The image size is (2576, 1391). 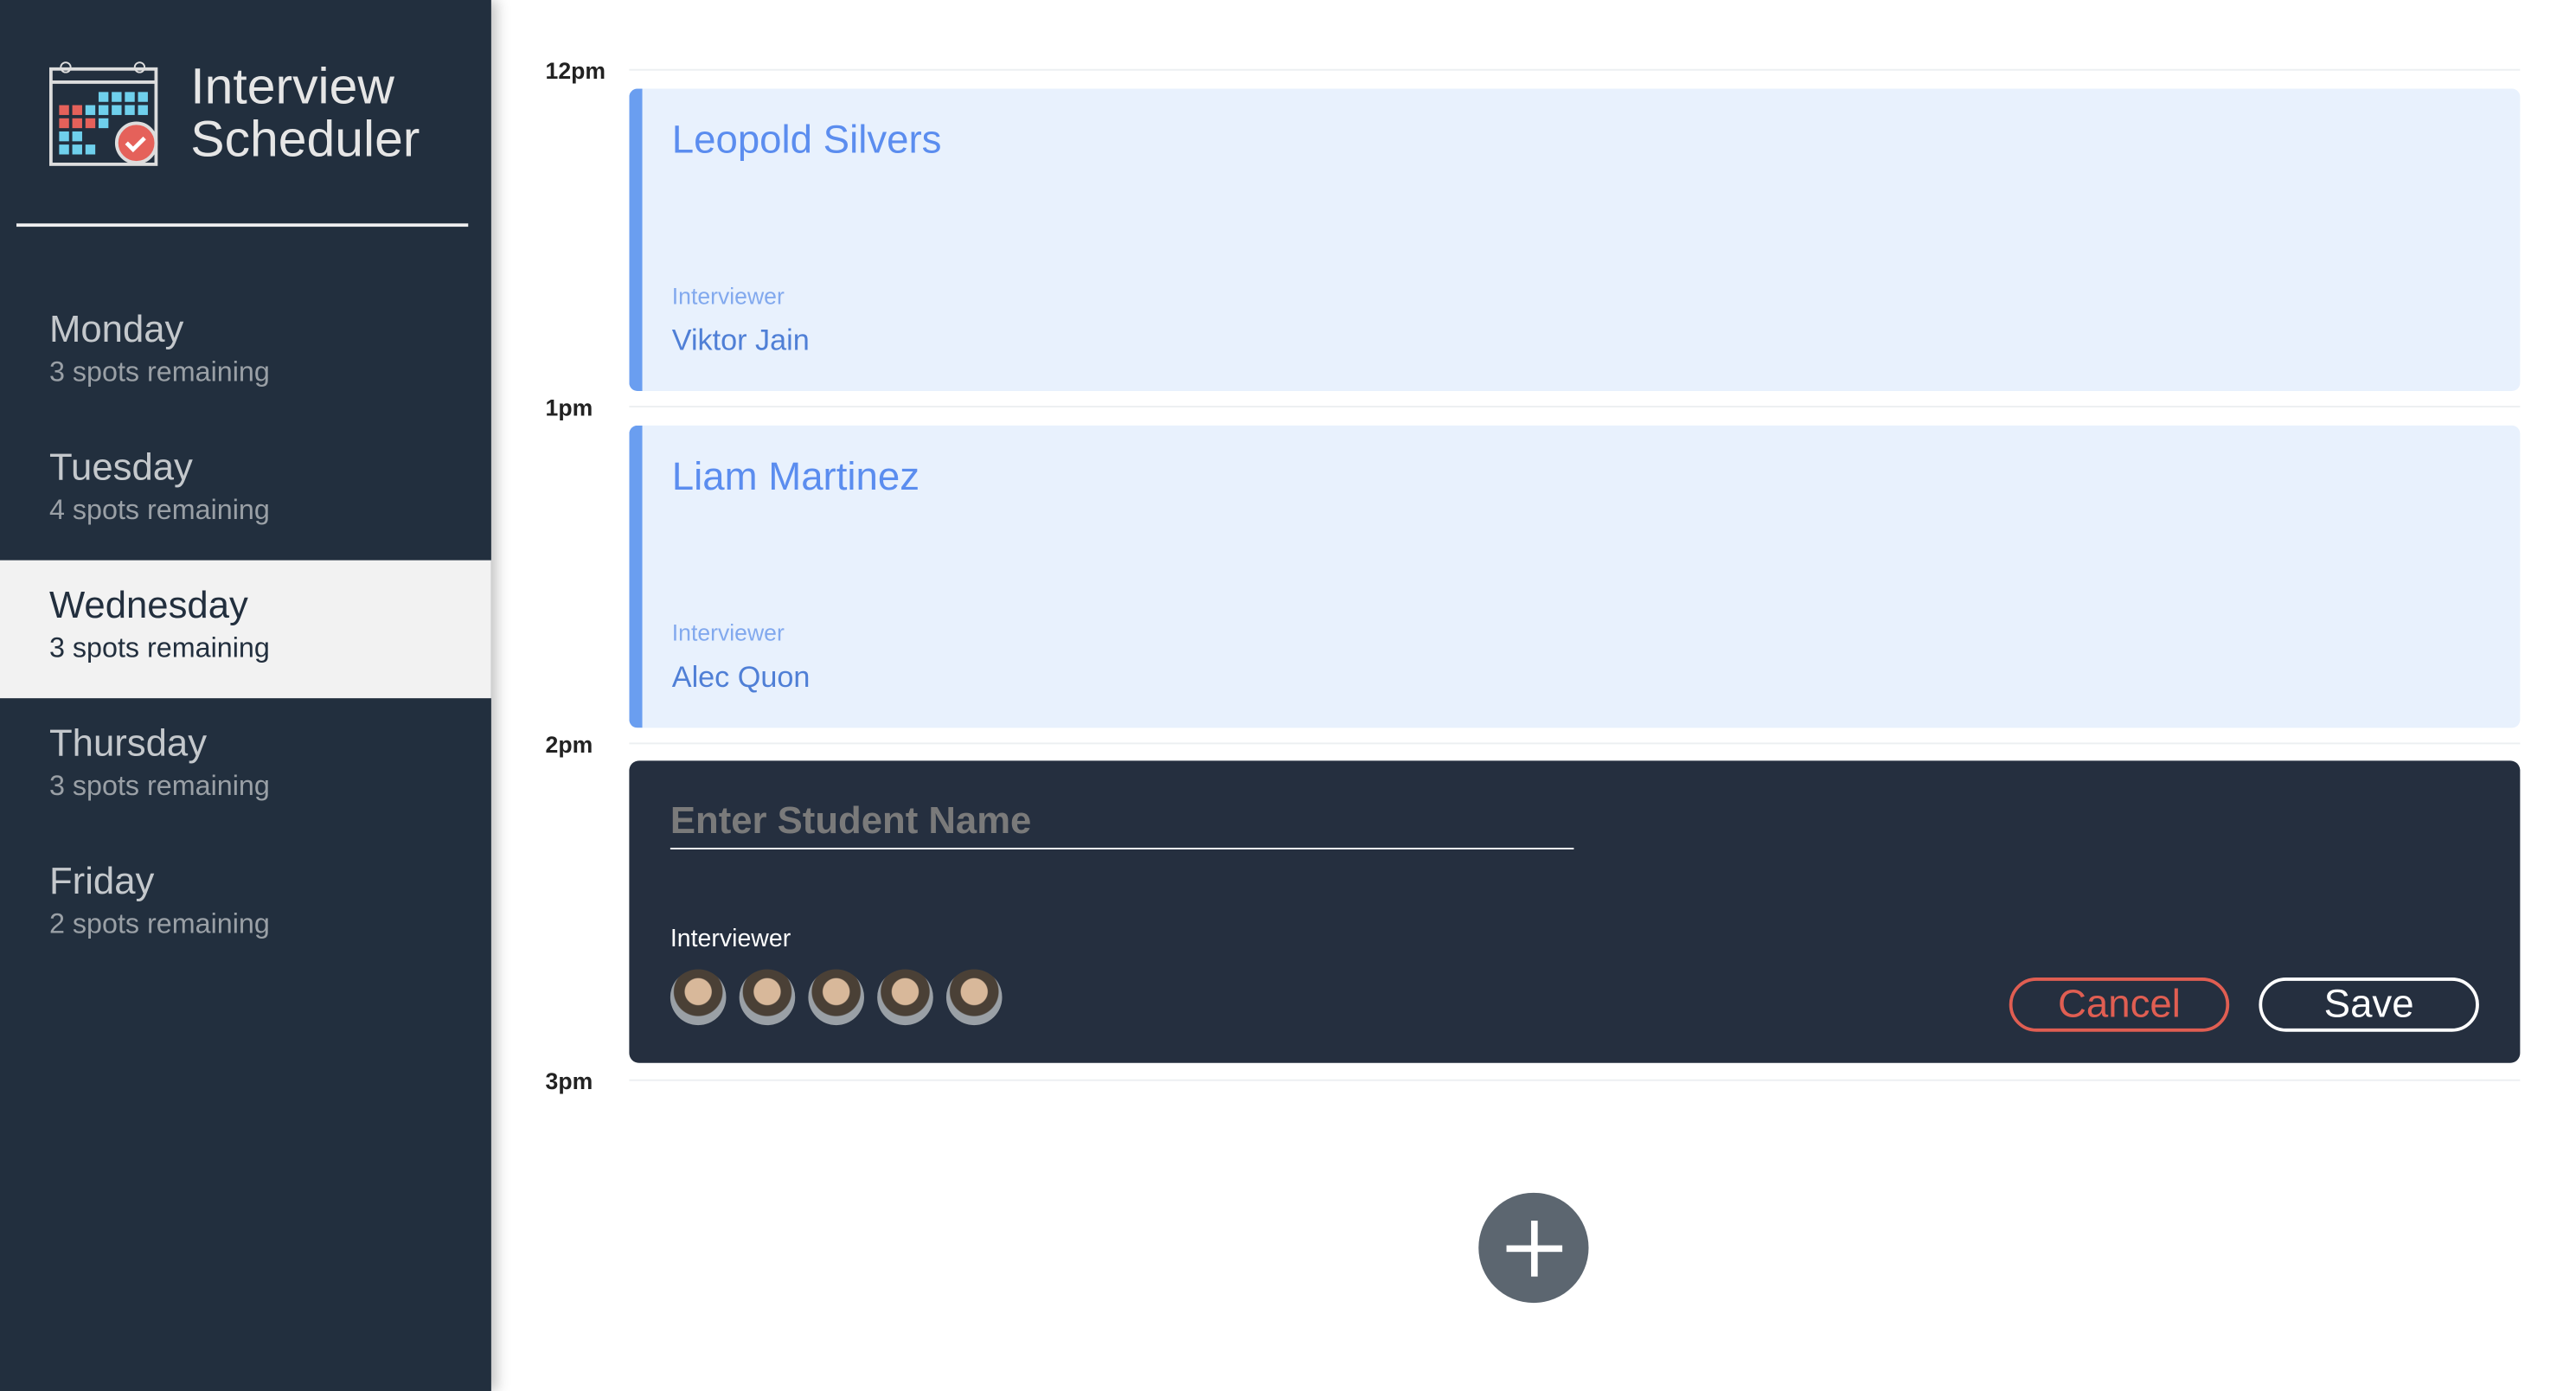 I want to click on day-name: Friday, so click(x=101, y=881).